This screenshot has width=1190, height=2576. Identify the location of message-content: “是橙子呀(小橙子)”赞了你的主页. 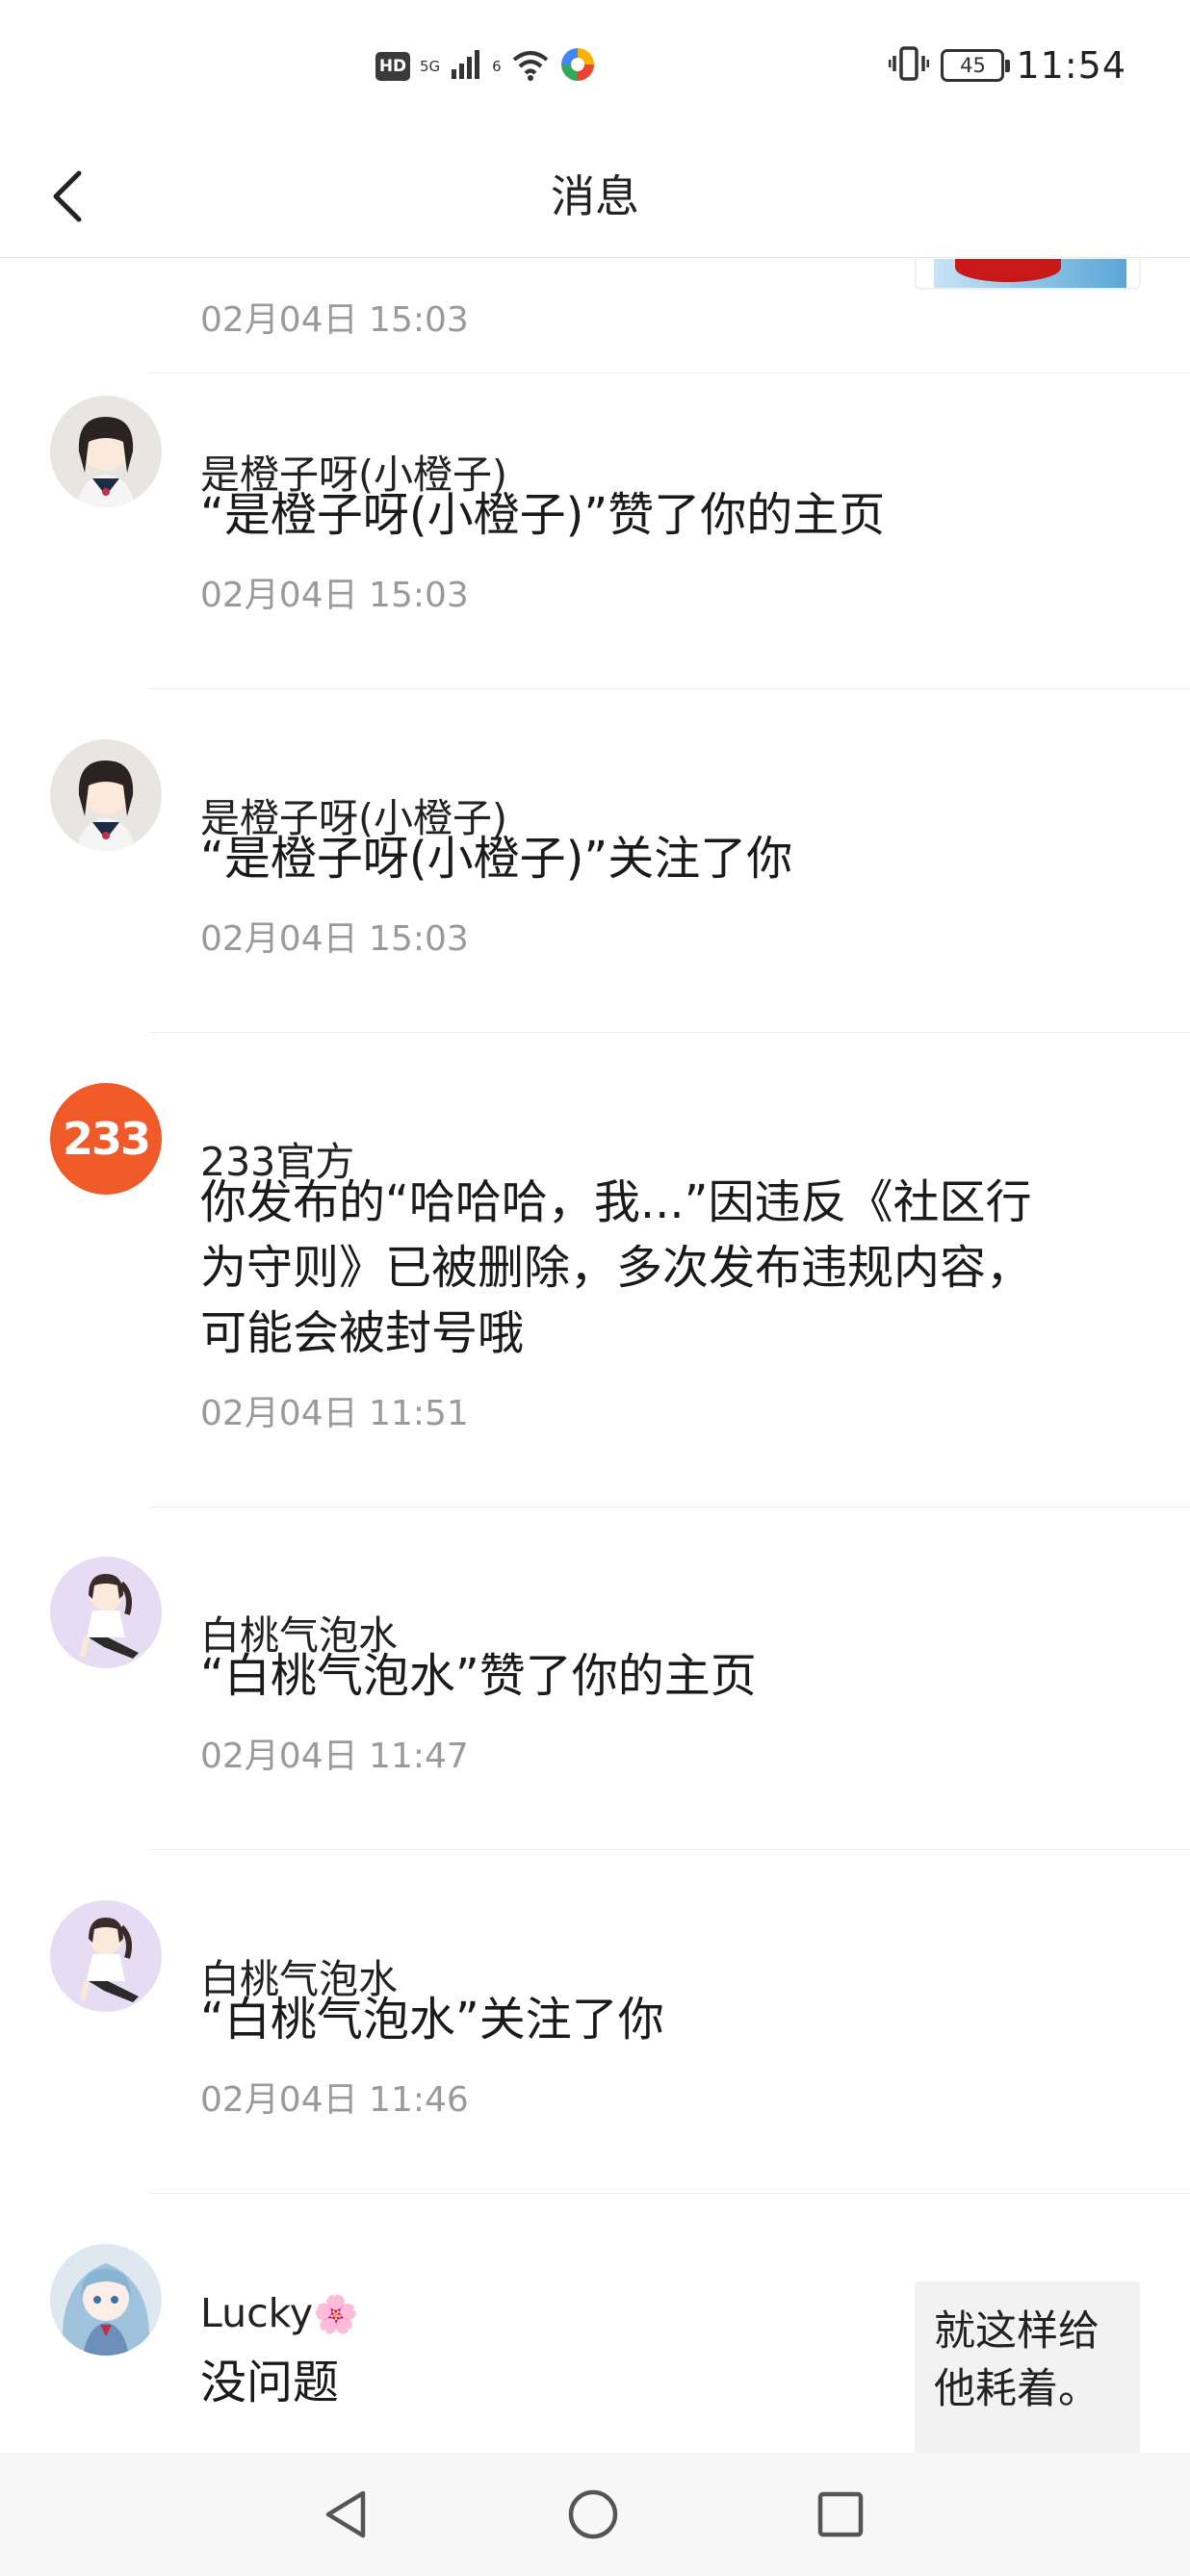
(543, 515).